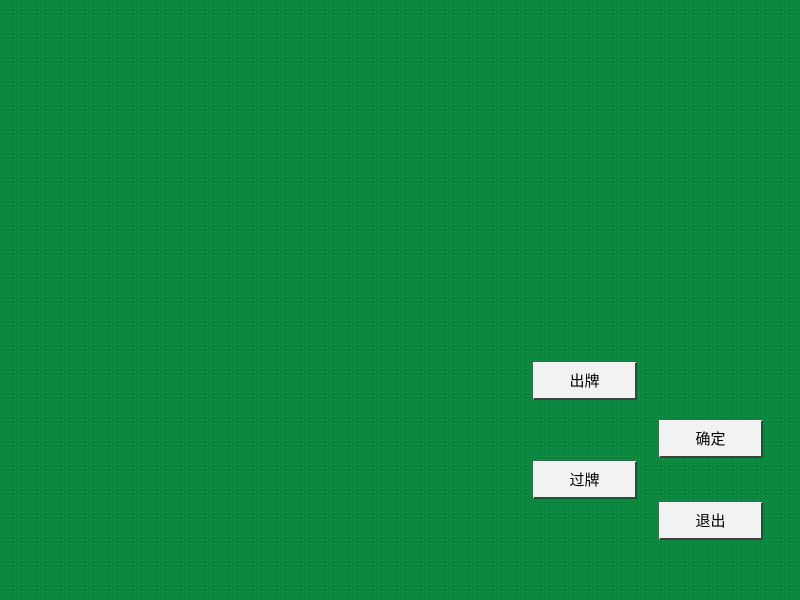  I want to click on play-cards-button: 出牌, so click(585, 381).